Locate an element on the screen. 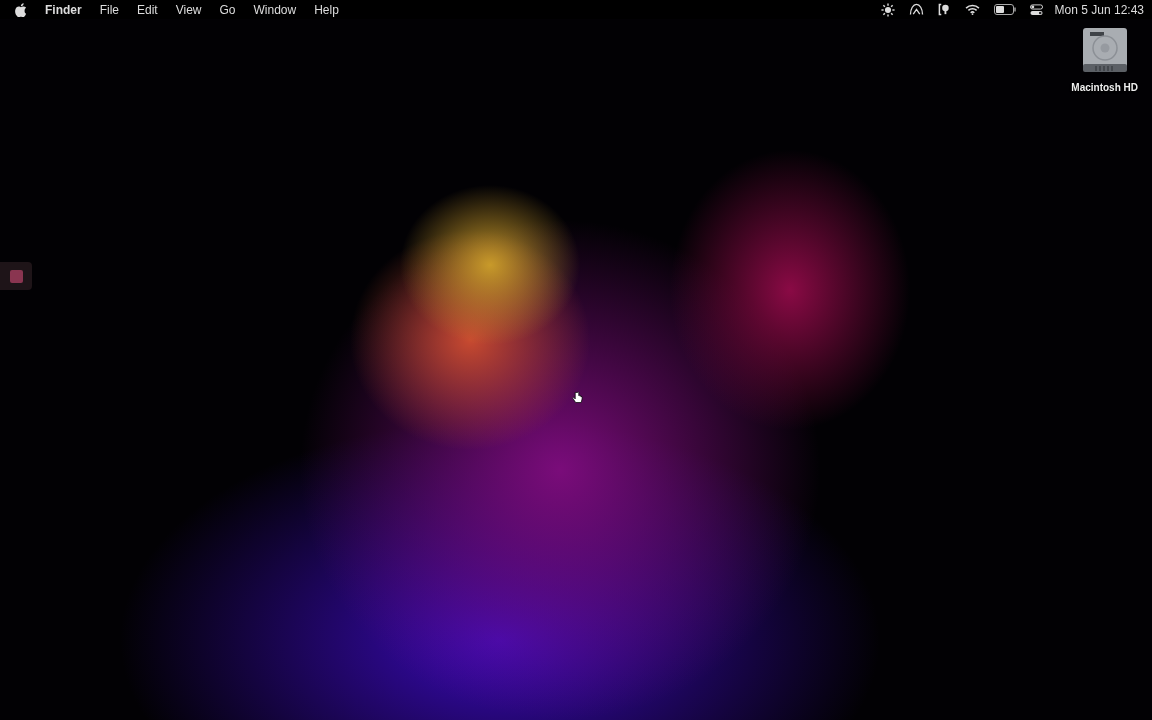  hard-drive-icon is located at coordinates (1104, 50).